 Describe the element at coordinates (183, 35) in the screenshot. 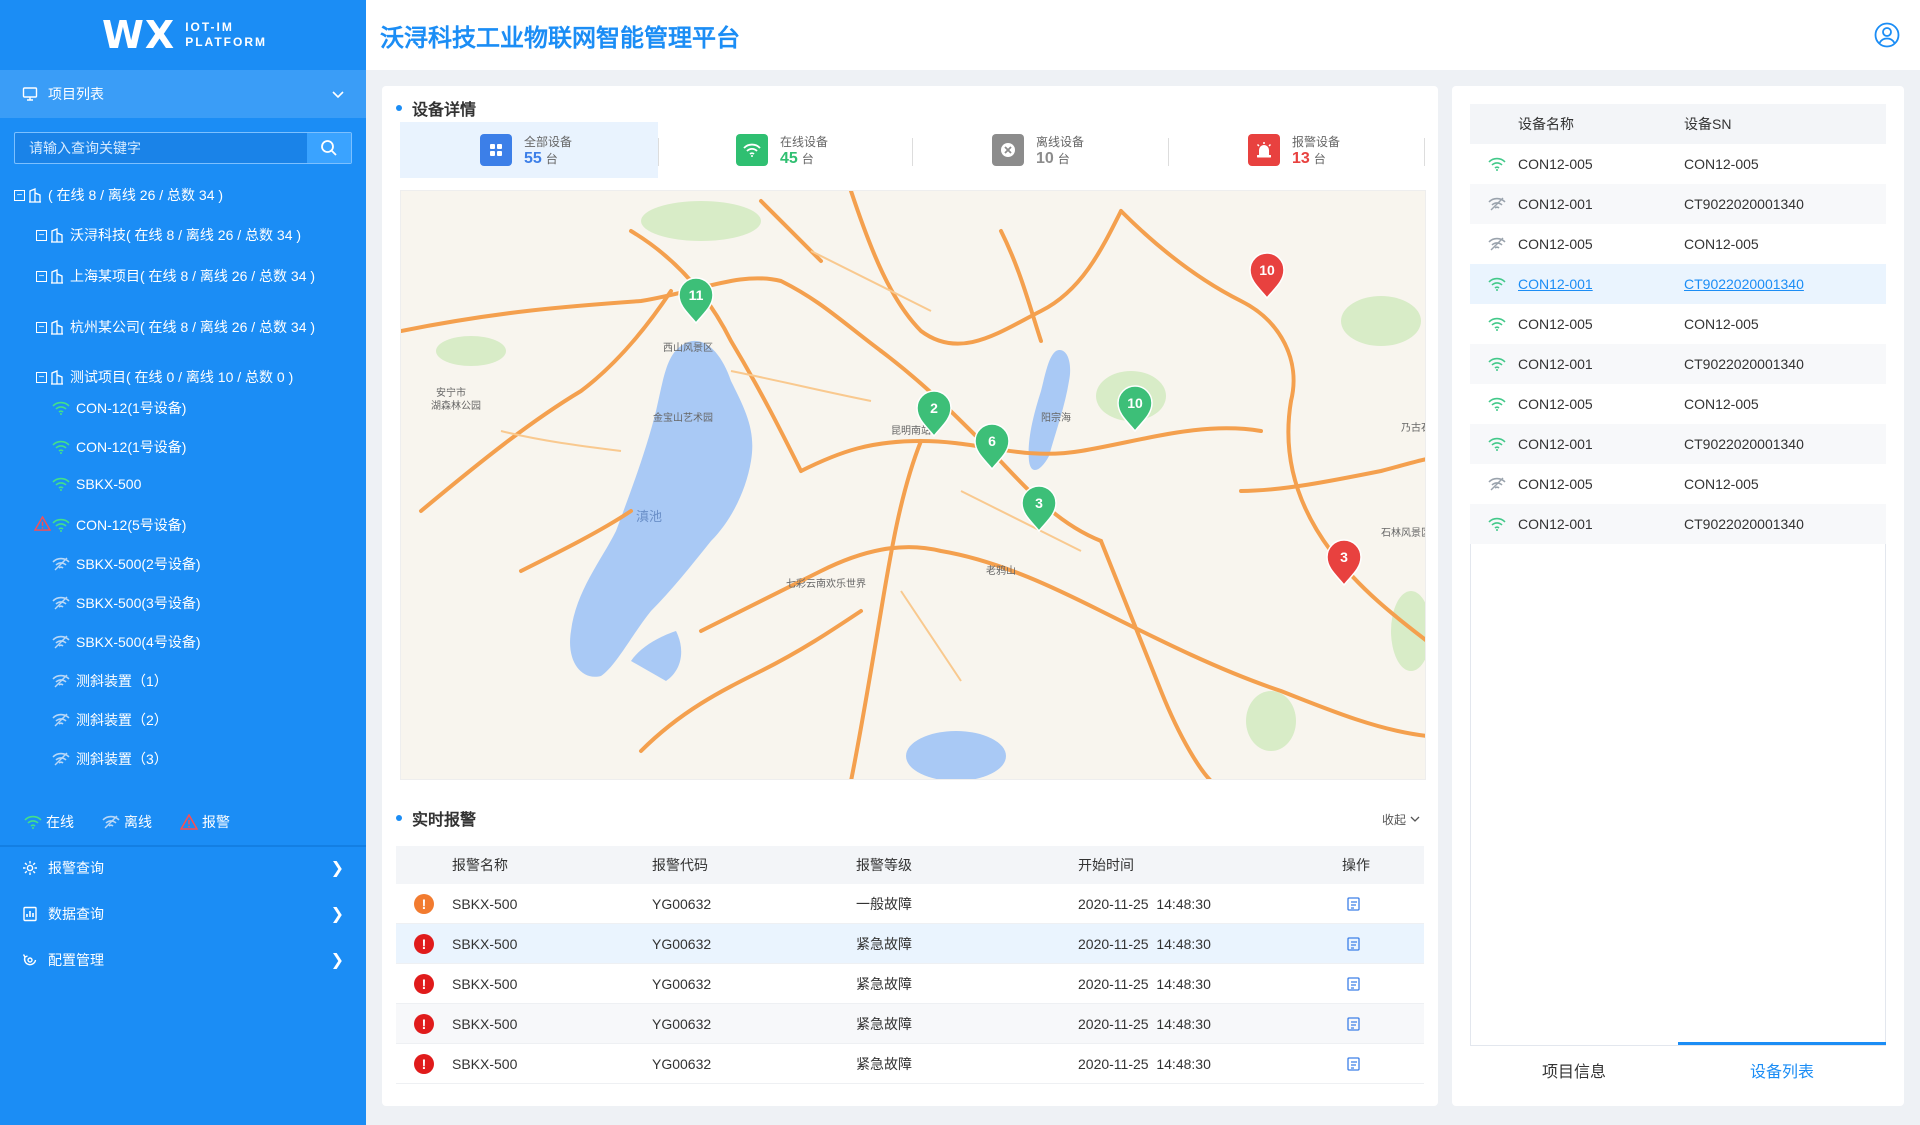

I see `logo: WX IOT-IM PLATFORM` at that location.